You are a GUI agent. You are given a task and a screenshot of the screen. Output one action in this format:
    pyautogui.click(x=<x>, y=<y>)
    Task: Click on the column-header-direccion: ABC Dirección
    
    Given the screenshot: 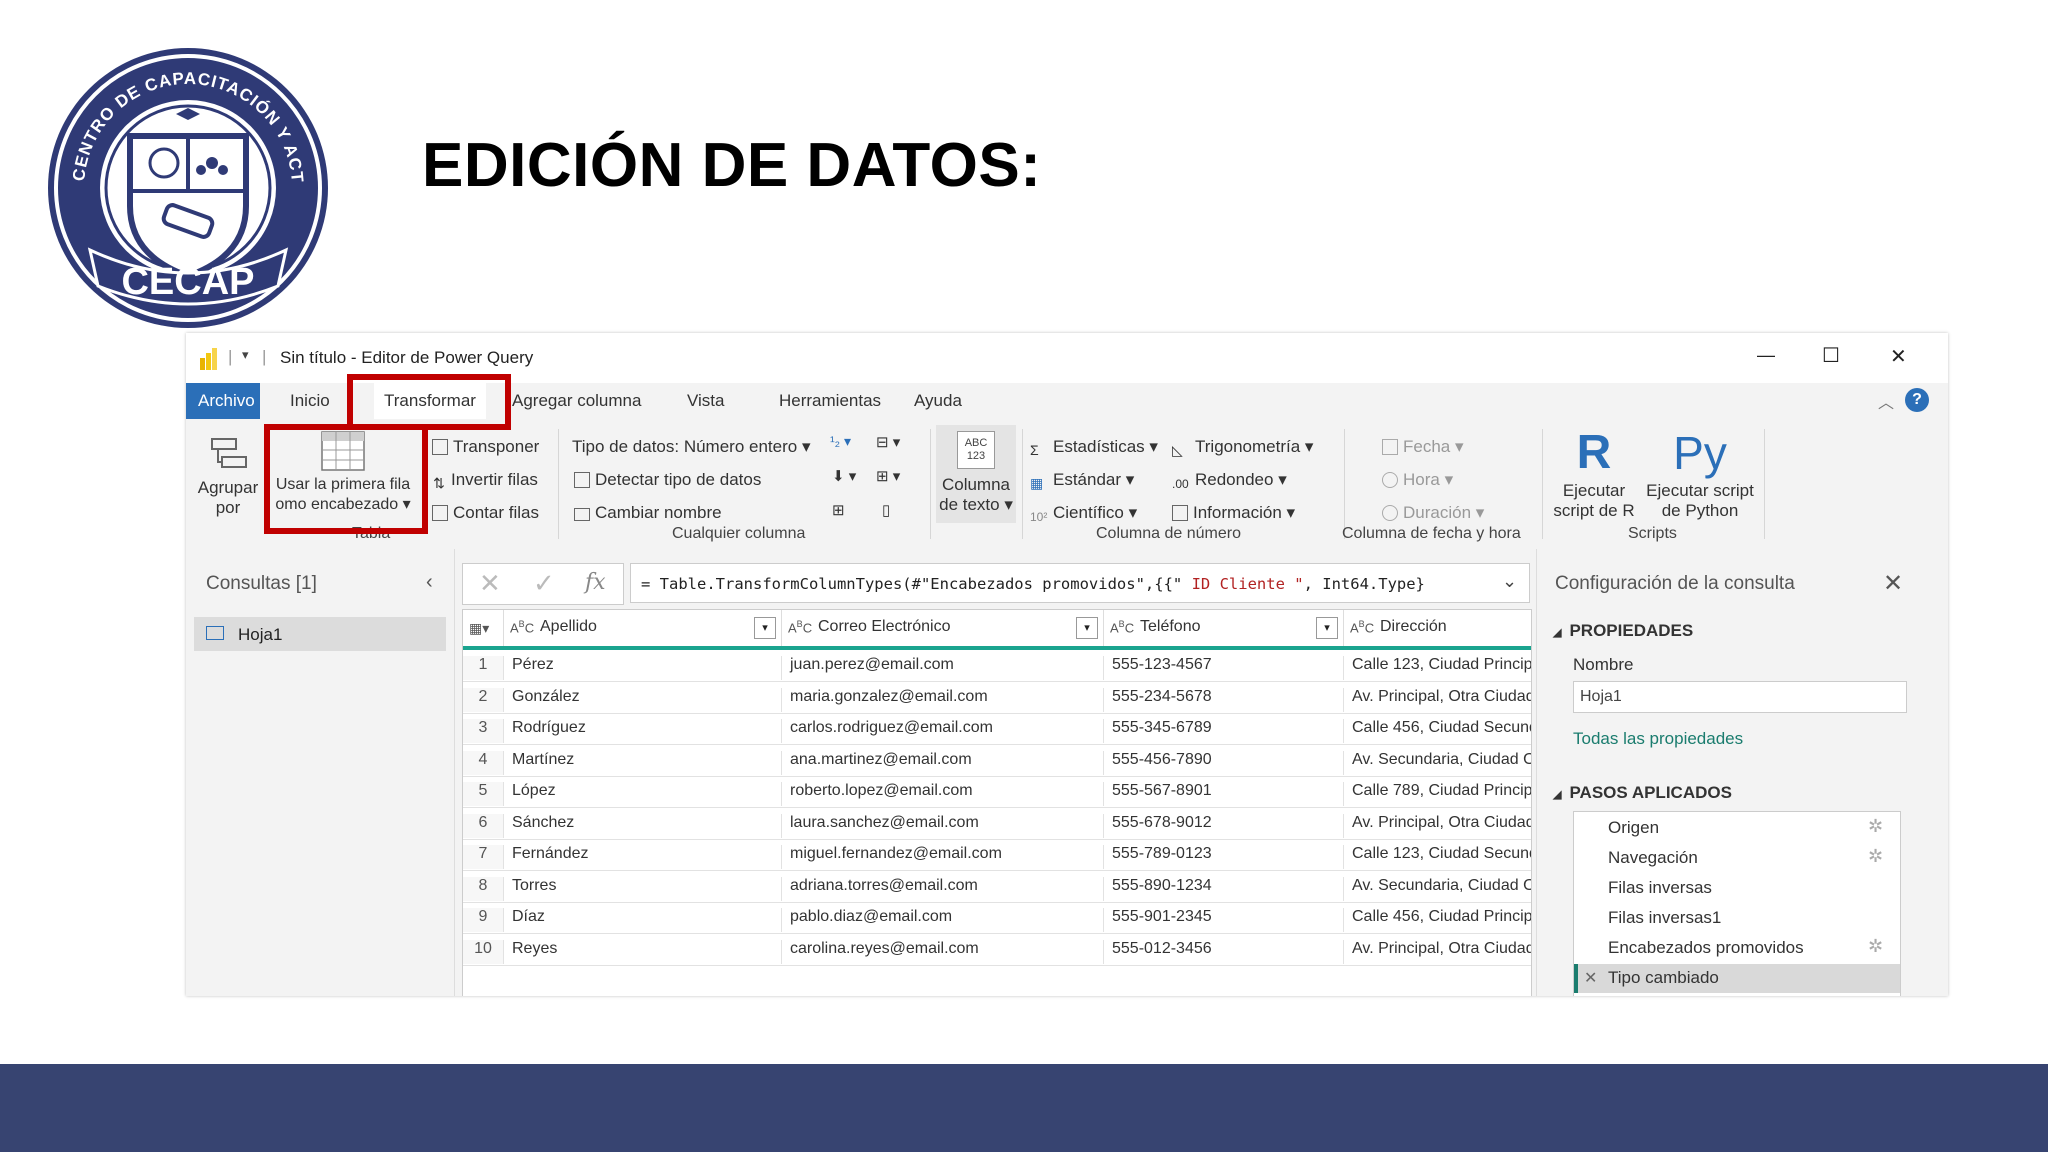 What is the action you would take?
    pyautogui.click(x=1437, y=628)
    